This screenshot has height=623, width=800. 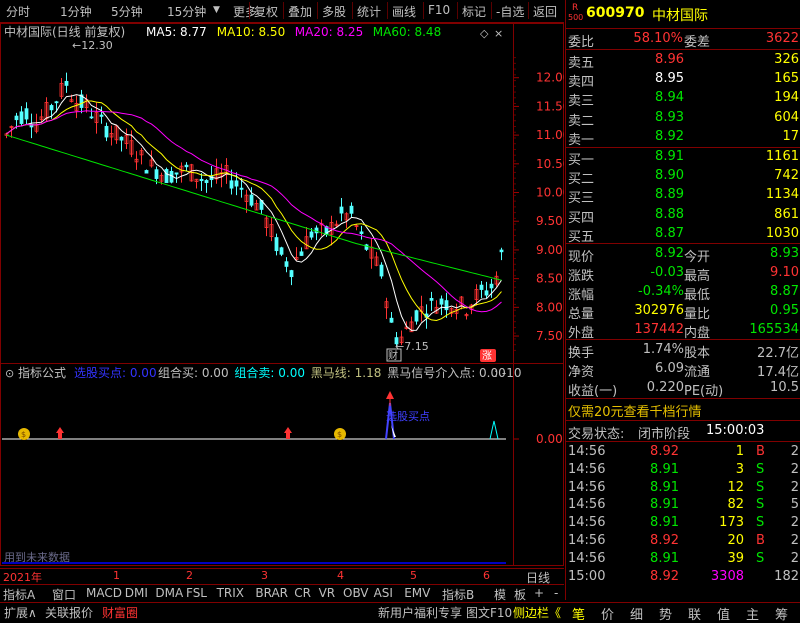 I want to click on time-axis-month: 6, so click(x=486, y=575).